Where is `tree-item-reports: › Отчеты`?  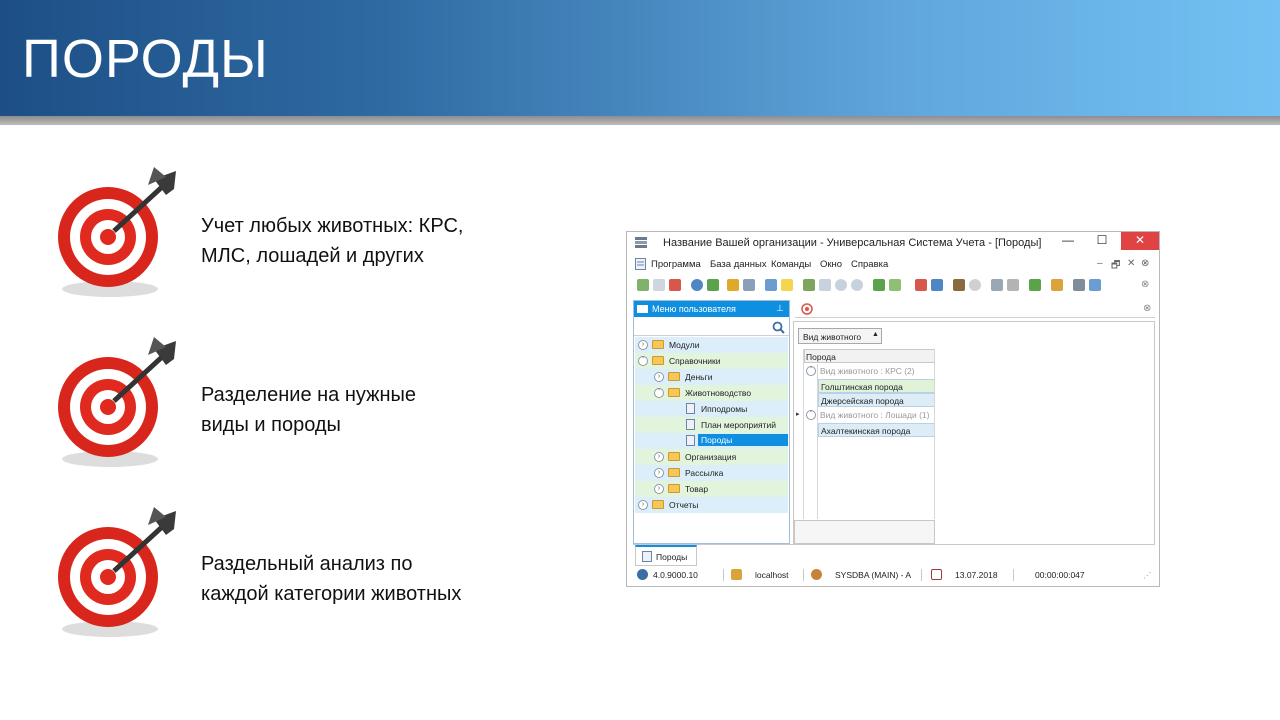
tree-item-reports: › Отчеты is located at coordinates (711, 505).